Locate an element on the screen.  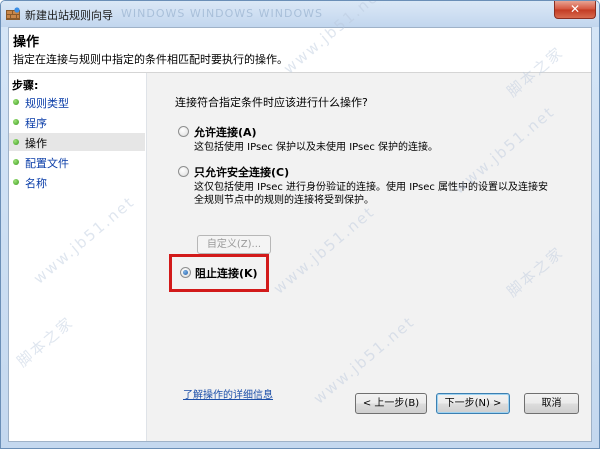
sidebar-item-name: 名称 is located at coordinates (77, 182).